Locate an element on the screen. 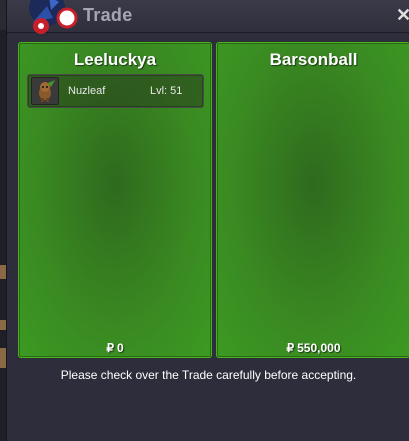 This screenshot has height=441, width=409. trader-name-left: Leeluckya is located at coordinates (115, 59).